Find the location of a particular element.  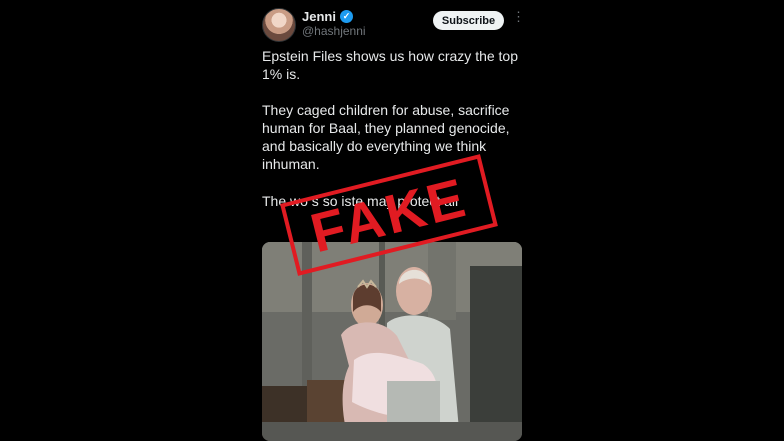

verified-badge-icon: ✓ is located at coordinates (346, 16).